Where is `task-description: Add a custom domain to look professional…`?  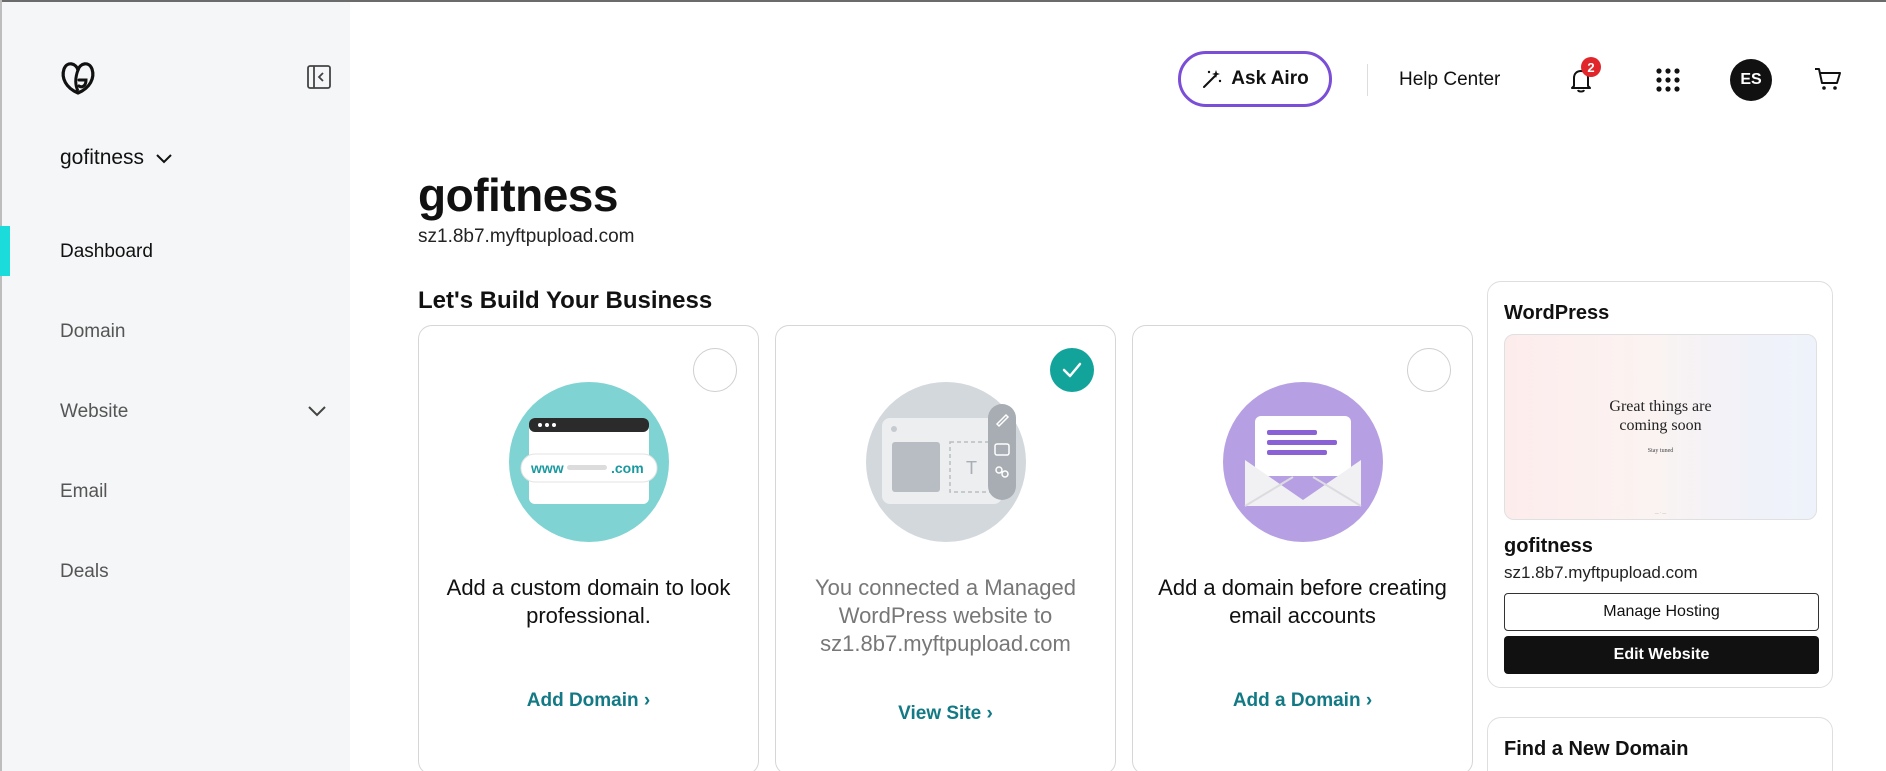
task-description: Add a custom domain to look professional… is located at coordinates (588, 601).